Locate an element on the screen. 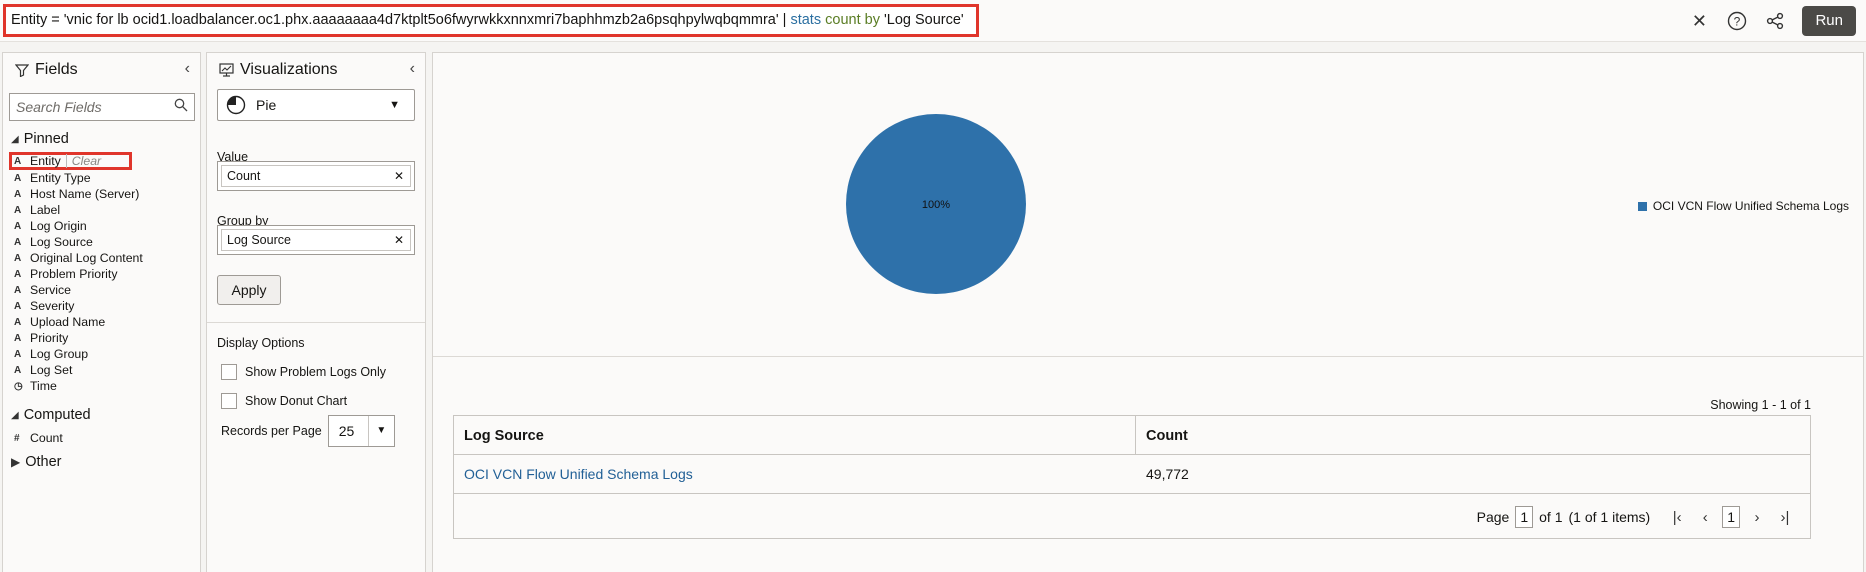 The height and width of the screenshot is (572, 1866). query-keyword-by: by is located at coordinates (872, 20).